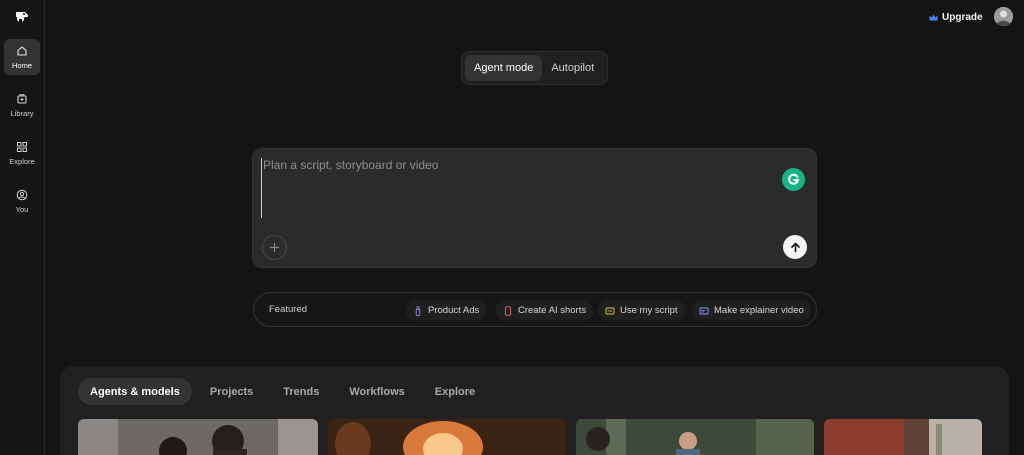 Image resolution: width=1024 pixels, height=455 pixels. I want to click on phone-icon, so click(508, 310).